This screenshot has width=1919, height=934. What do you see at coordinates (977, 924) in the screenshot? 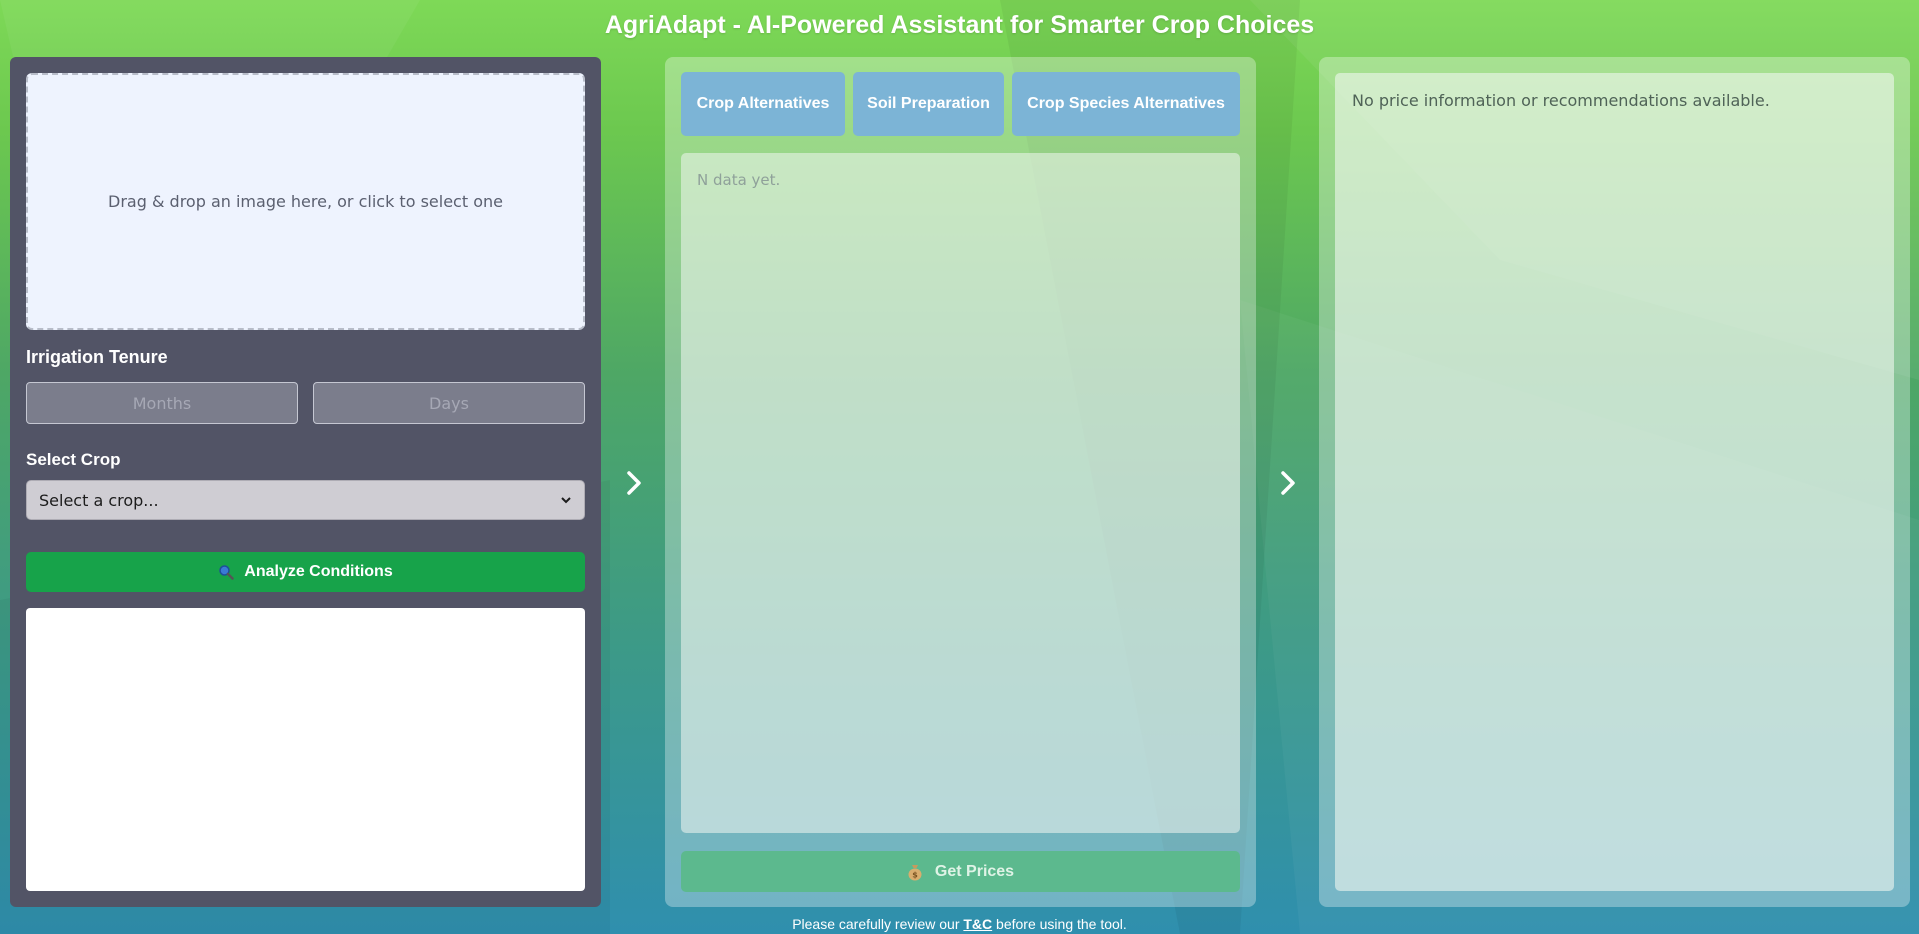
I see `terms-link: T&C` at bounding box center [977, 924].